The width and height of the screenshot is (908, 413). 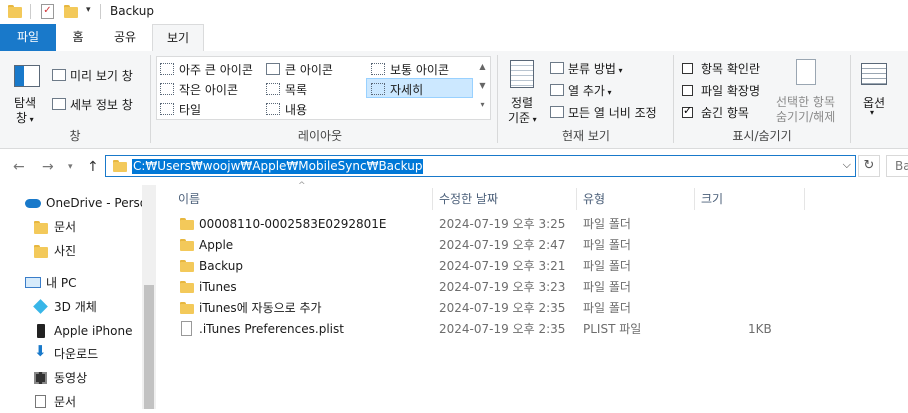 I want to click on address-bar: C:₩Users₩woojw₩Apple₩MobileSync₩Backup ⌵, so click(x=480, y=166).